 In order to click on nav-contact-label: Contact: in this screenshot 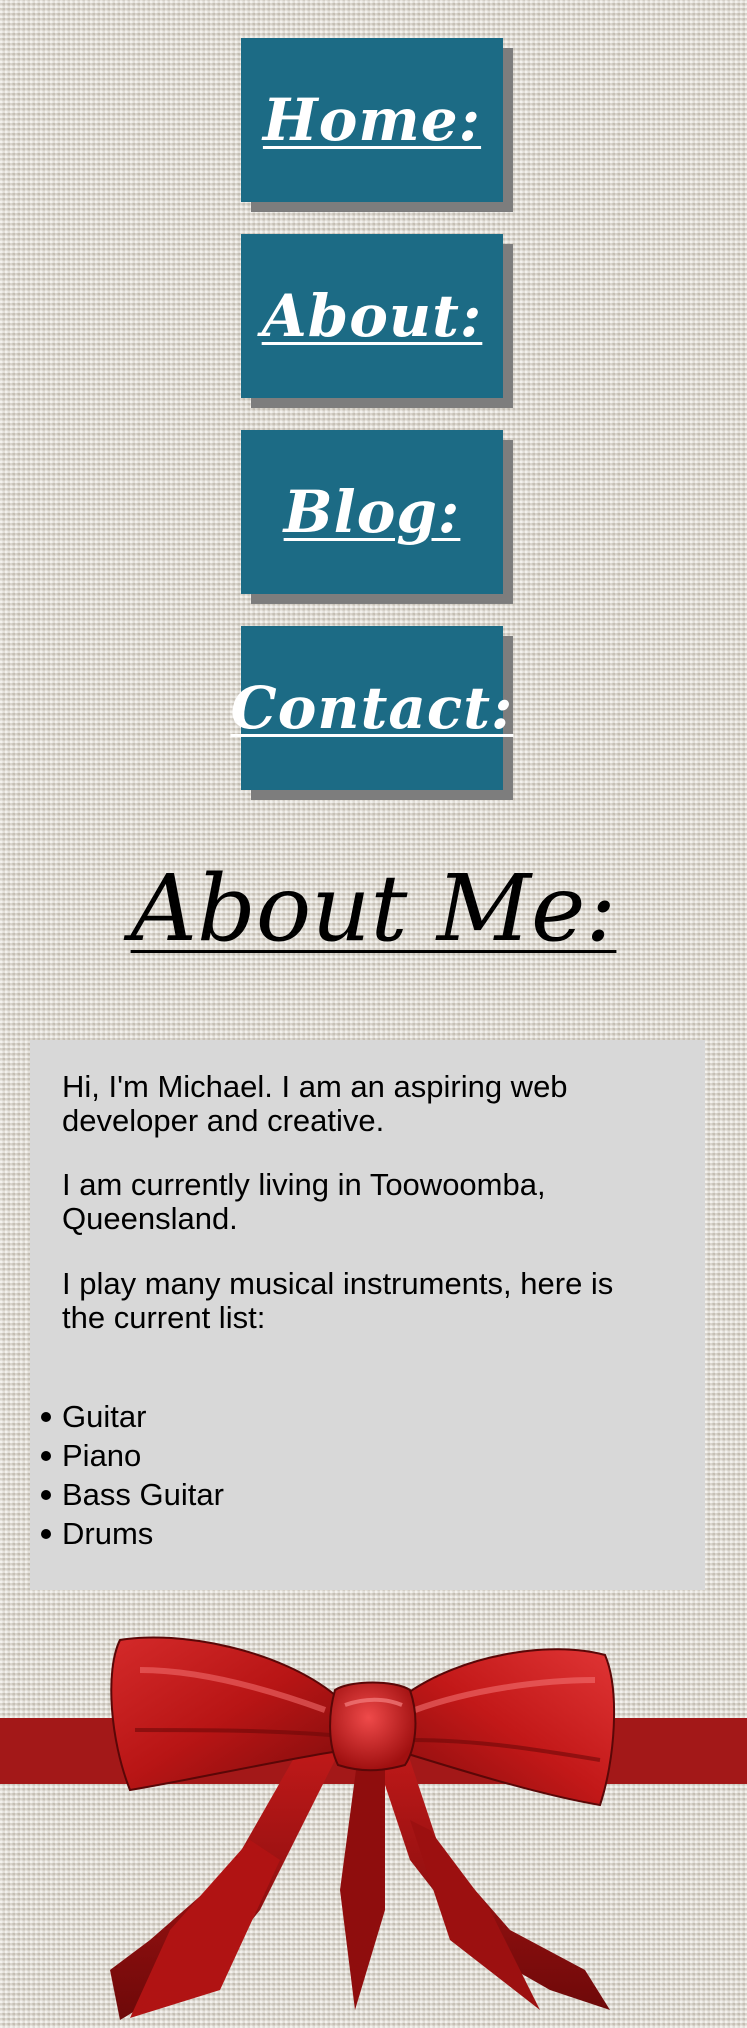, I will do `click(372, 708)`.